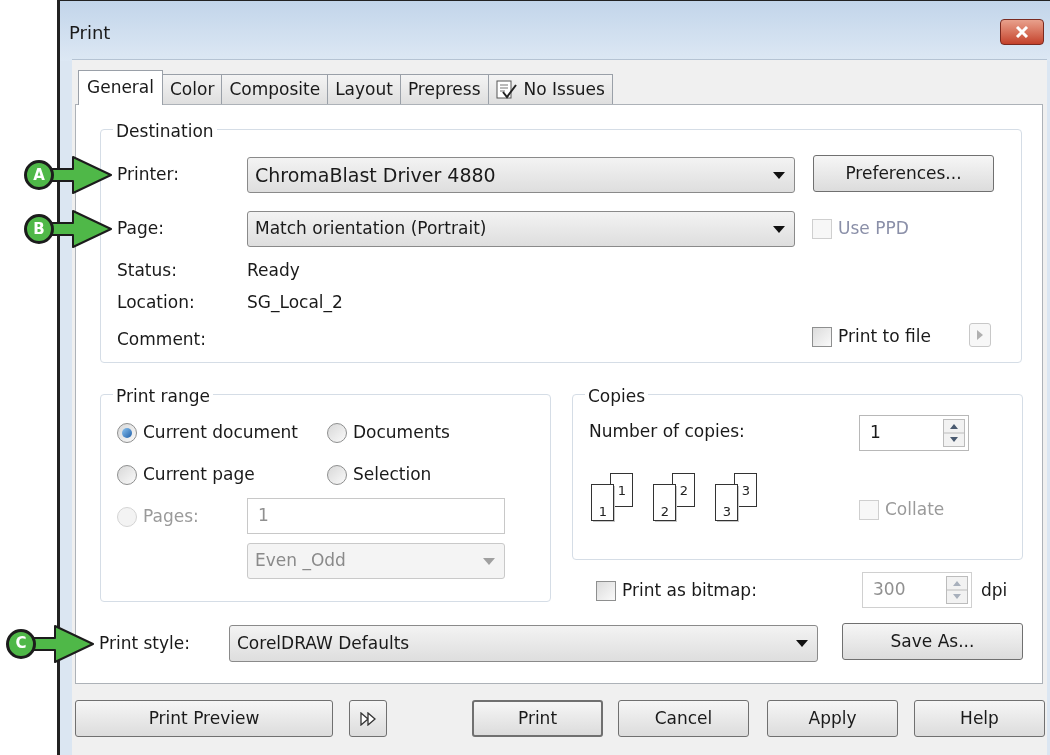 Image resolution: width=1050 pixels, height=755 pixels. I want to click on checklist-icon, so click(506, 90).